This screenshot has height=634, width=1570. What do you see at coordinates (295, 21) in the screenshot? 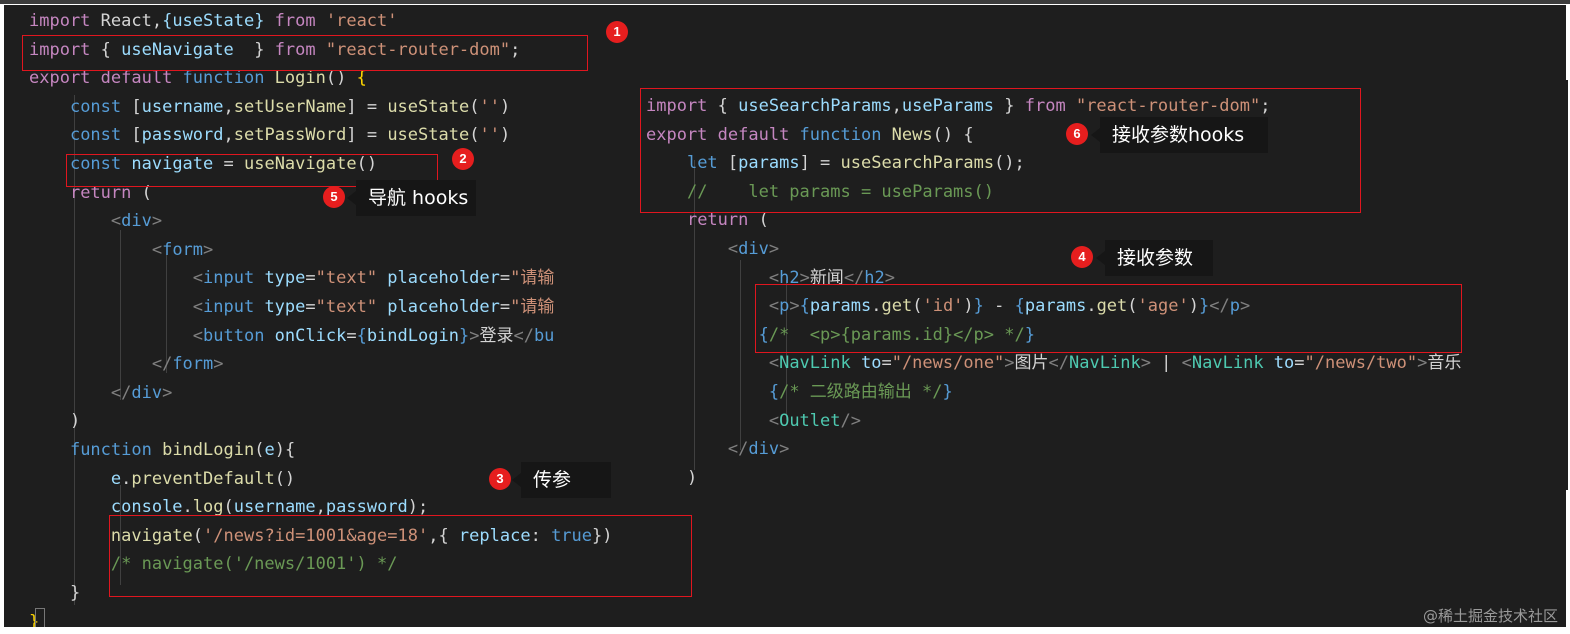
I see `code-token: from` at bounding box center [295, 21].